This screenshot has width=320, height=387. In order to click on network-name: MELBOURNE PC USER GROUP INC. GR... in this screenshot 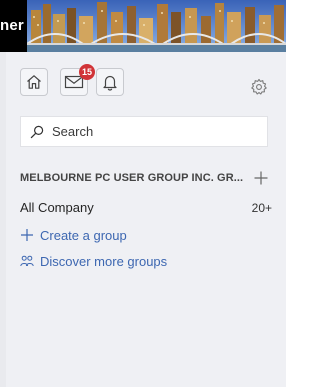, I will do `click(132, 178)`.